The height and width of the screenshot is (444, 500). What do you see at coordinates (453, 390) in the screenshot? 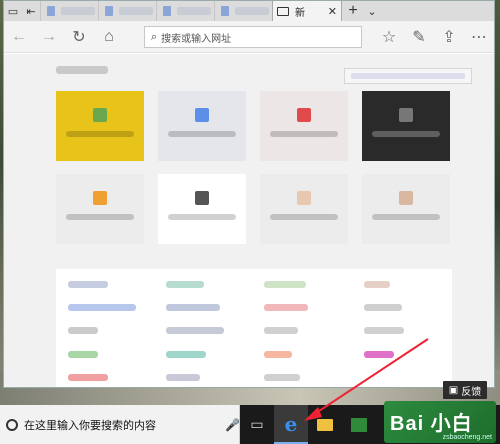
I see `feedback-icon: ▣` at bounding box center [453, 390].